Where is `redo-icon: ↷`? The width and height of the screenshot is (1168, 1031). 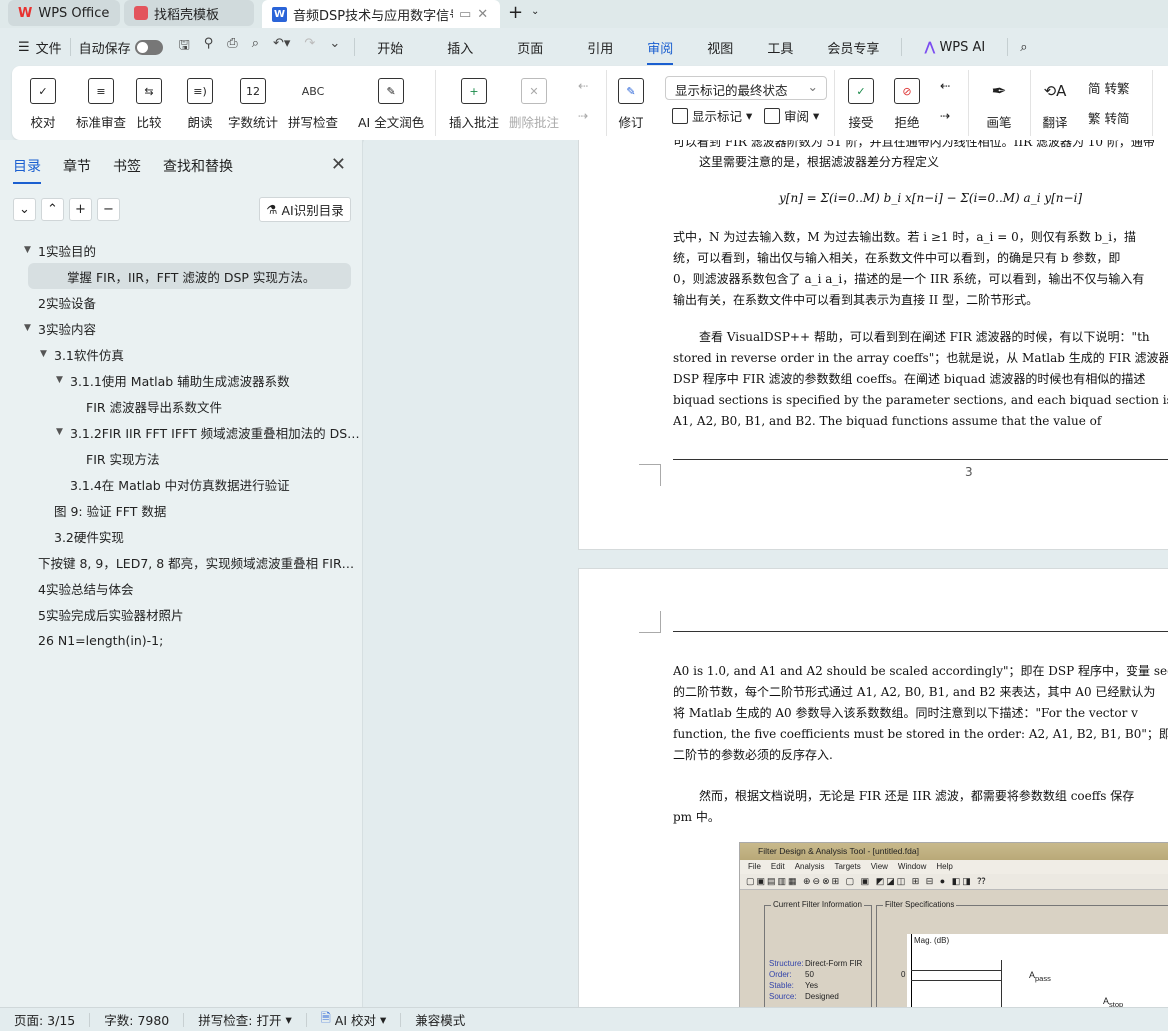
redo-icon: ↷ is located at coordinates (309, 47).